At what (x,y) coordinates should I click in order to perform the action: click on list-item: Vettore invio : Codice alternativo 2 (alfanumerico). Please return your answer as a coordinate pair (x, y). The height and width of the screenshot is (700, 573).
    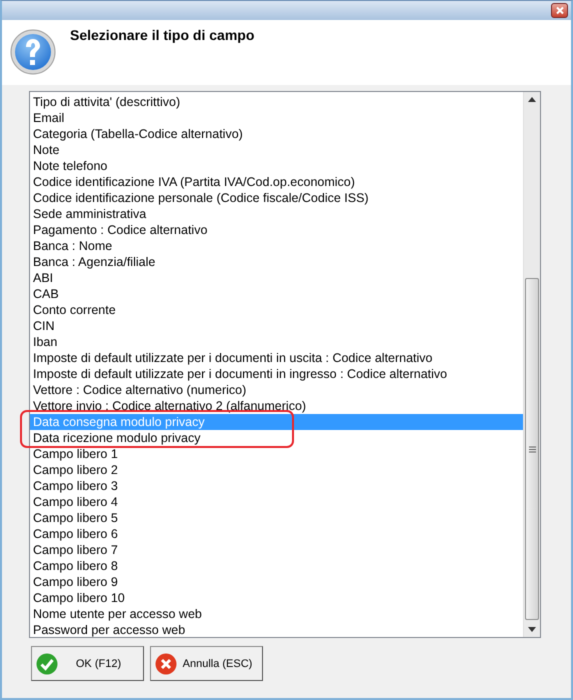
    Looking at the image, I should click on (276, 406).